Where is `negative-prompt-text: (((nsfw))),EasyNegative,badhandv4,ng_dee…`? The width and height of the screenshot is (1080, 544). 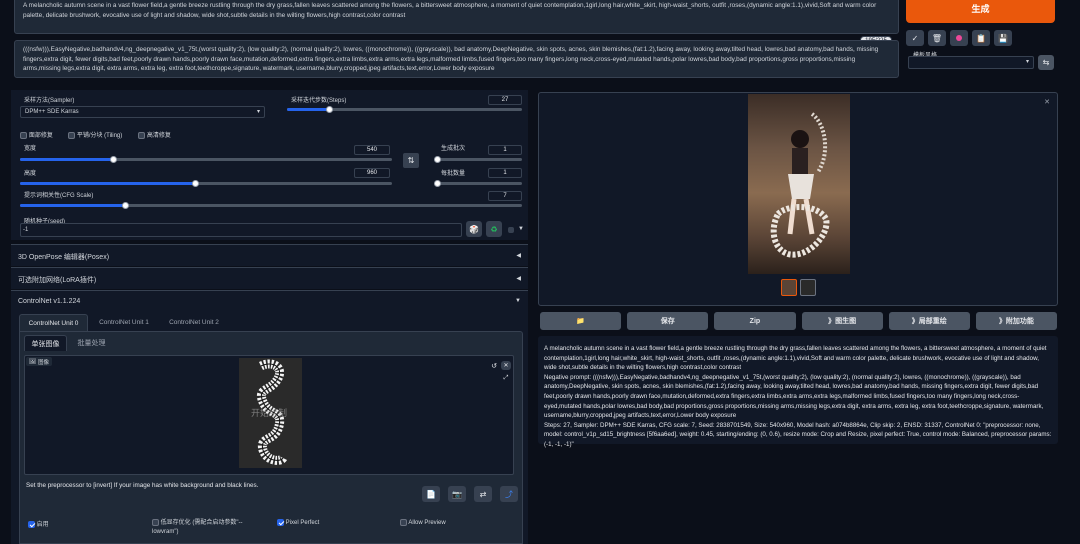
negative-prompt-text: (((nsfw))),EasyNegative,badhandv4,ng_dee… is located at coordinates (451, 59).